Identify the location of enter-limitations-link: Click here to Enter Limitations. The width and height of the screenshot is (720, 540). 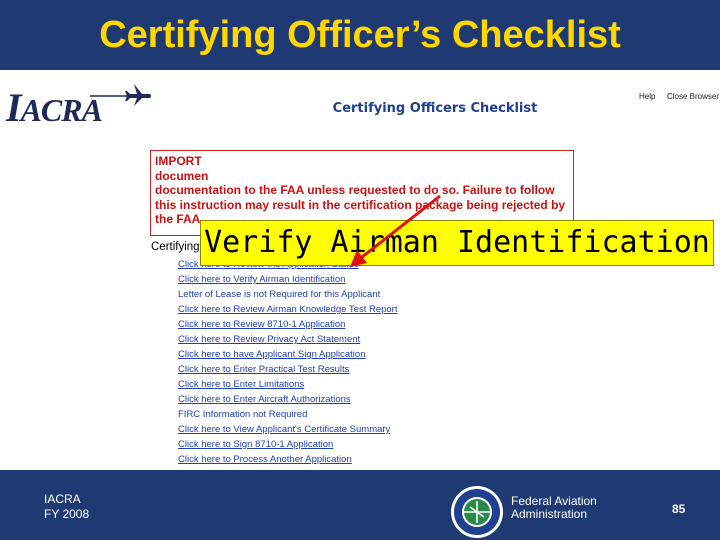
(287, 384).